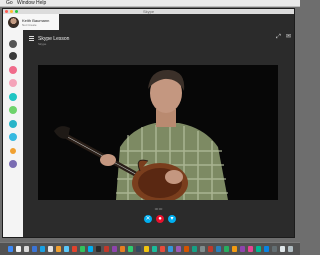 The height and width of the screenshot is (255, 320). Describe the element at coordinates (13, 56) in the screenshot. I see `contacts-icon` at that location.